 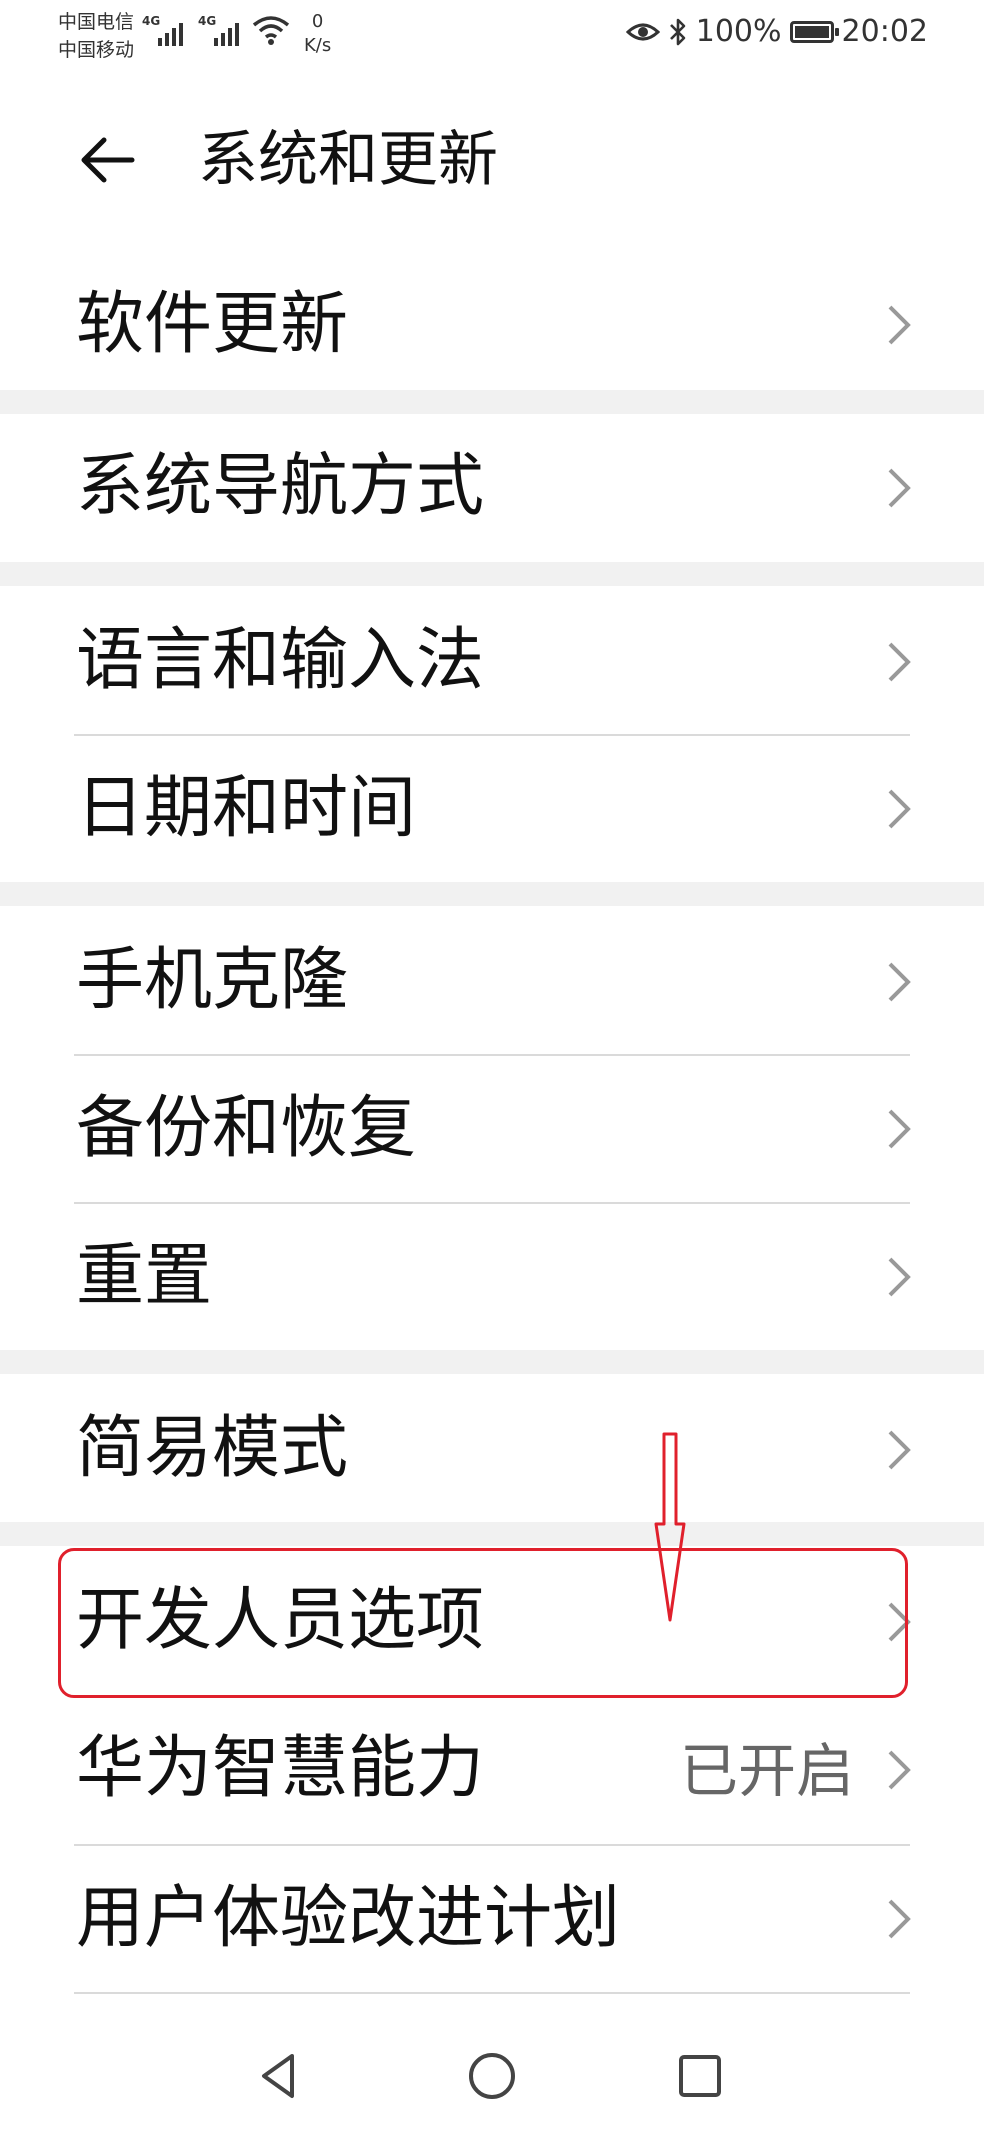 I want to click on arrow-down-icon, so click(x=670, y=1527).